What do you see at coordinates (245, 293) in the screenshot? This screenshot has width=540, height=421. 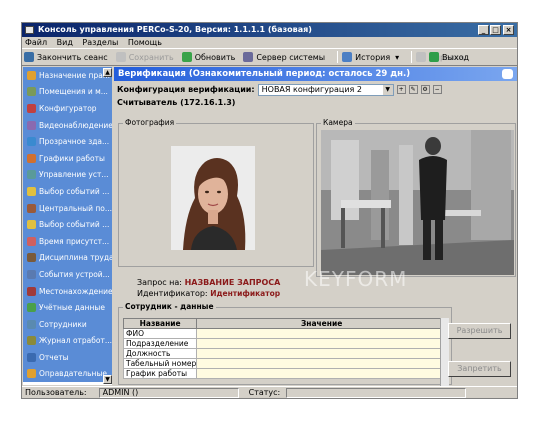 I see `identifier-value: Идентификатор` at bounding box center [245, 293].